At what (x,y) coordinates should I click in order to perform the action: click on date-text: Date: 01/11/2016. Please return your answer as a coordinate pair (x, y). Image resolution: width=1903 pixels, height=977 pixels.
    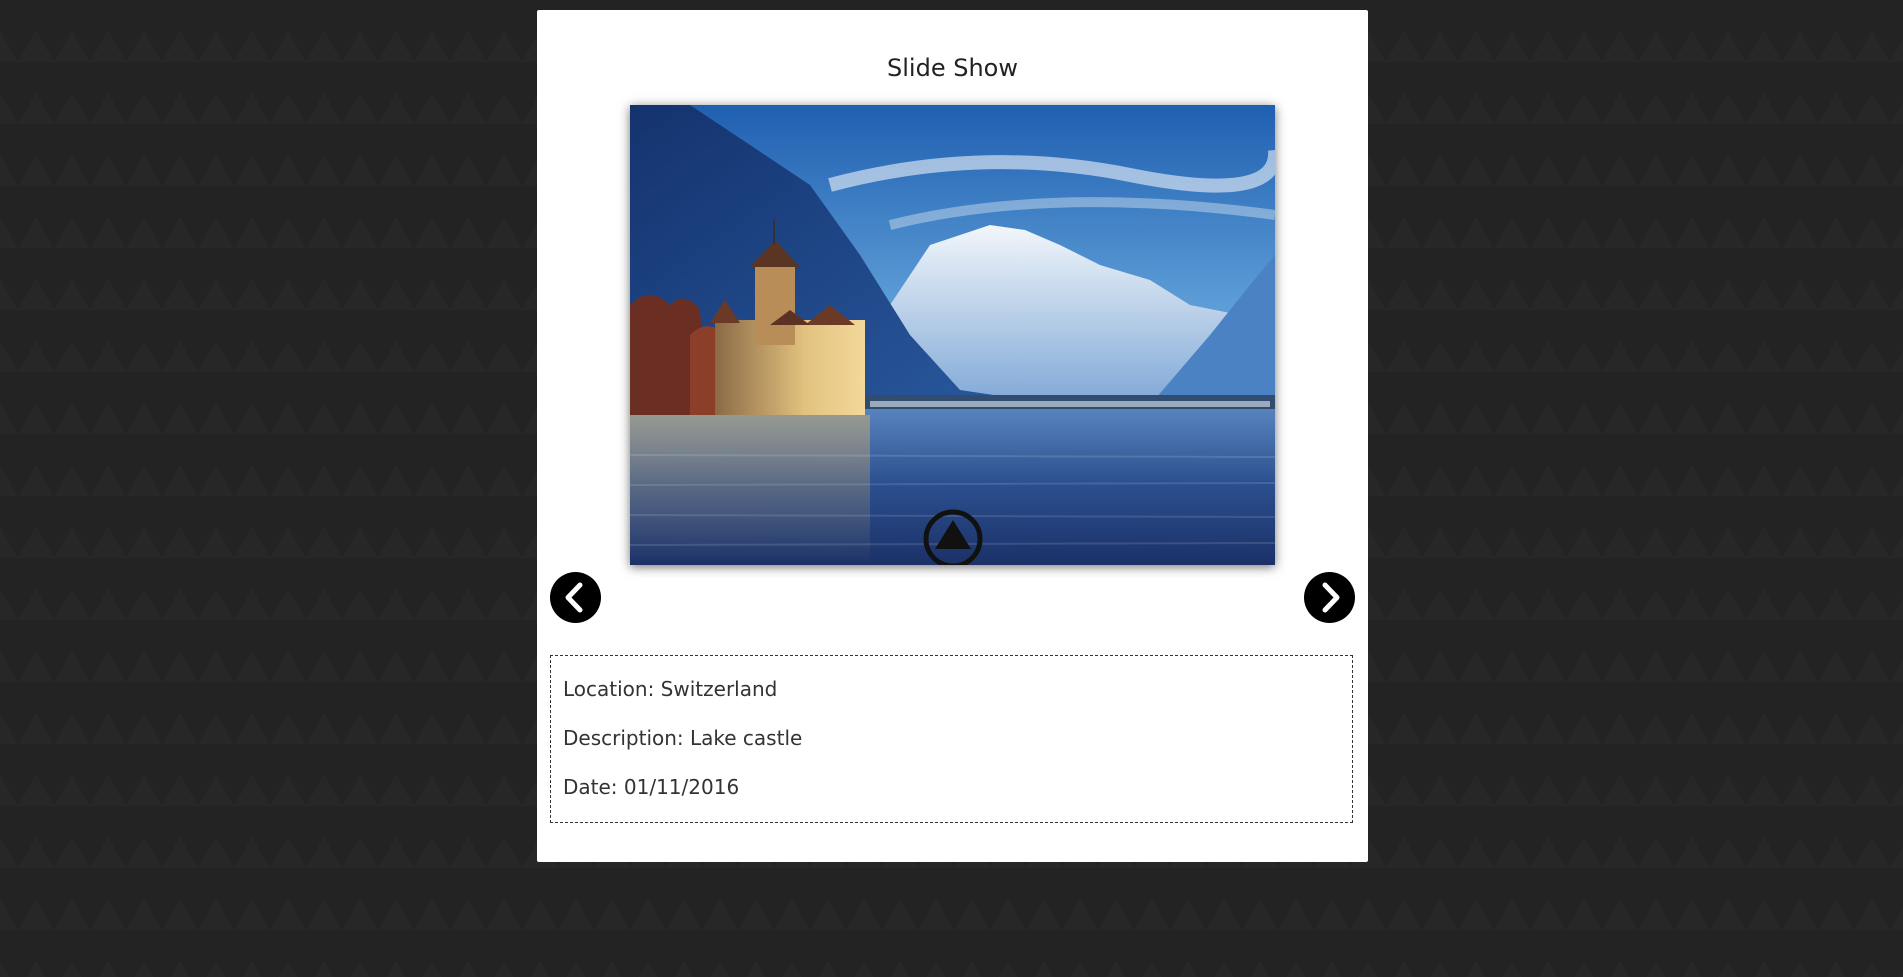
    Looking at the image, I should click on (651, 787).